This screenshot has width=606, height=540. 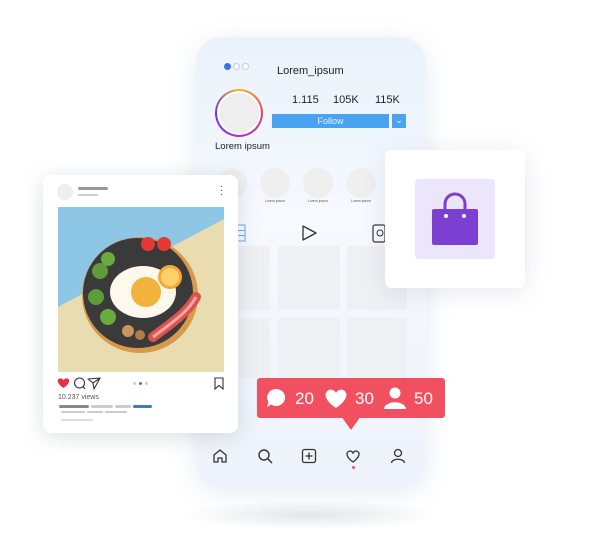 I want to click on carousel-dot-active, so click(x=140, y=383).